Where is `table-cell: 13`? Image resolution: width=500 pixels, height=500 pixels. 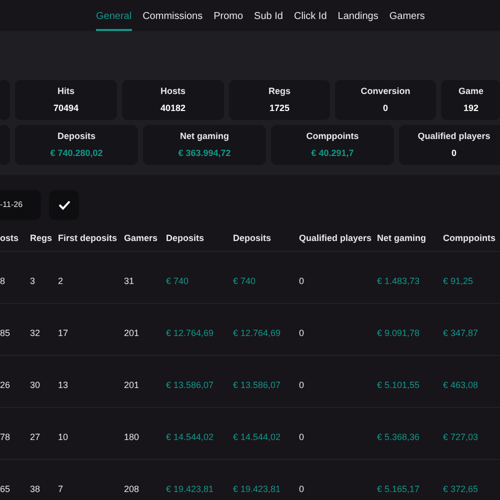
table-cell: 13 is located at coordinates (63, 385).